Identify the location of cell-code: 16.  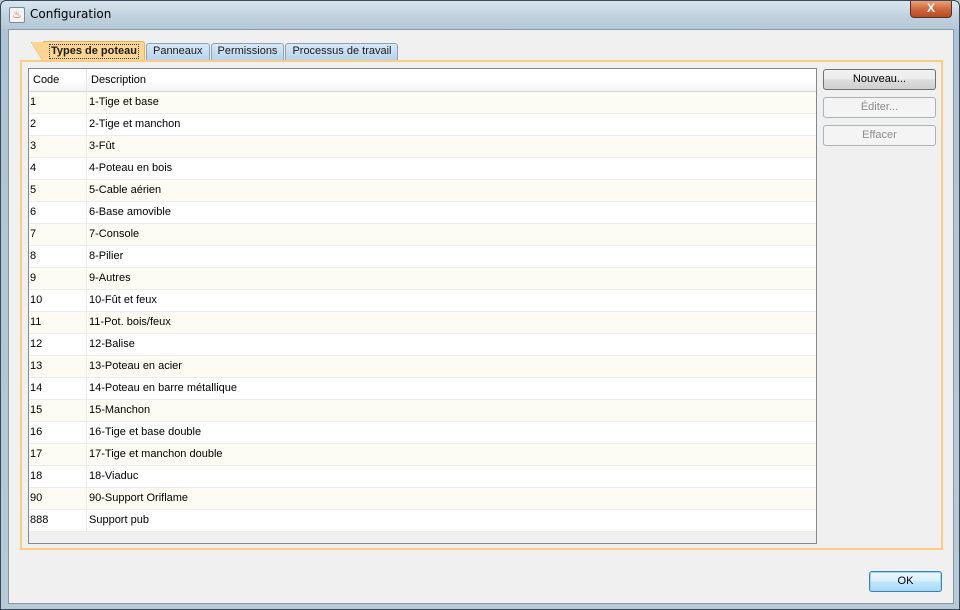
(58, 432).